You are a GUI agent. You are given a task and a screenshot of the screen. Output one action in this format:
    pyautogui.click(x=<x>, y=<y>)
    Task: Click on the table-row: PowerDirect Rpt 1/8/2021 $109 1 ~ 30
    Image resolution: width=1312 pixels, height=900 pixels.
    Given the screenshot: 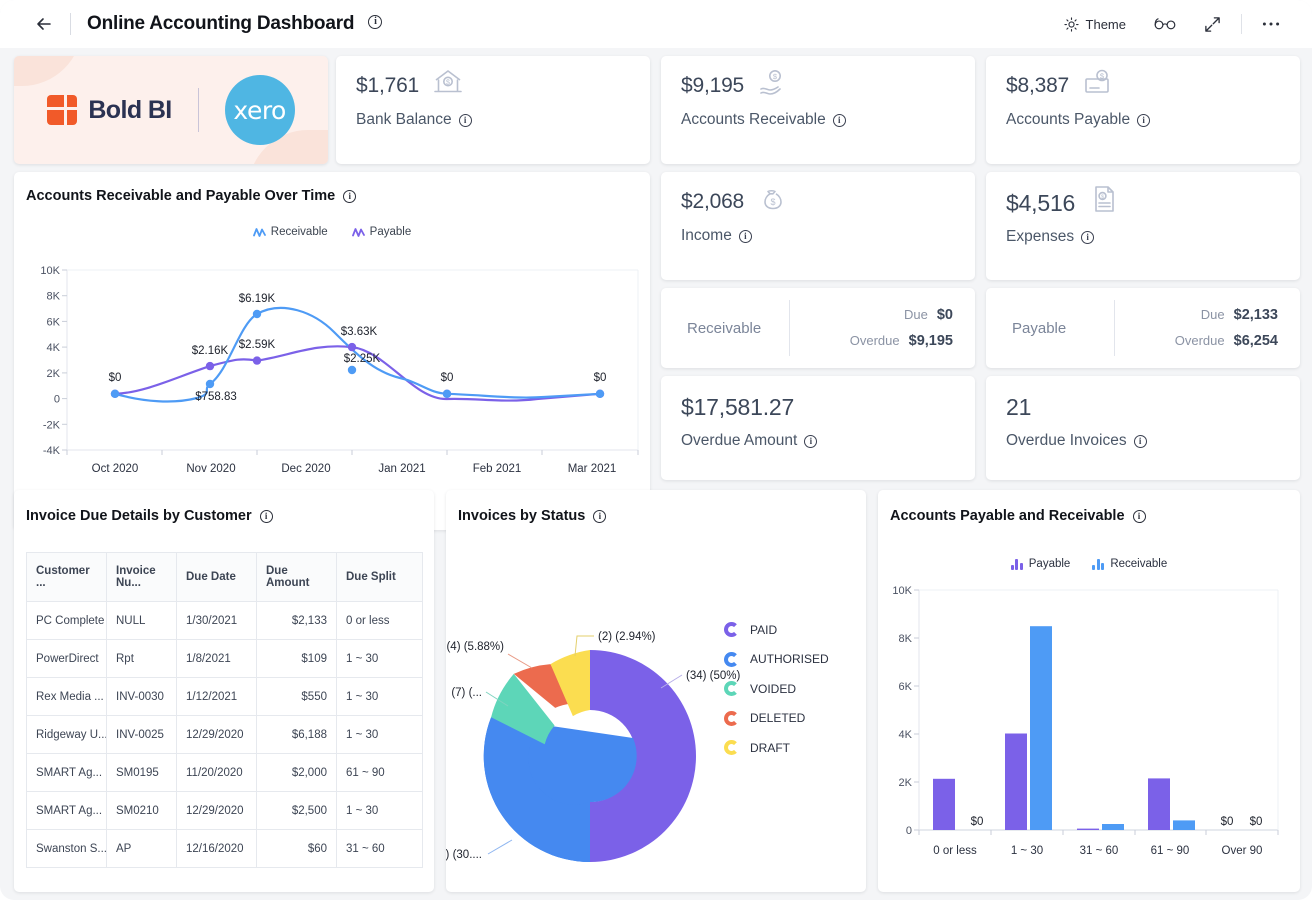 What is the action you would take?
    pyautogui.click(x=224, y=658)
    